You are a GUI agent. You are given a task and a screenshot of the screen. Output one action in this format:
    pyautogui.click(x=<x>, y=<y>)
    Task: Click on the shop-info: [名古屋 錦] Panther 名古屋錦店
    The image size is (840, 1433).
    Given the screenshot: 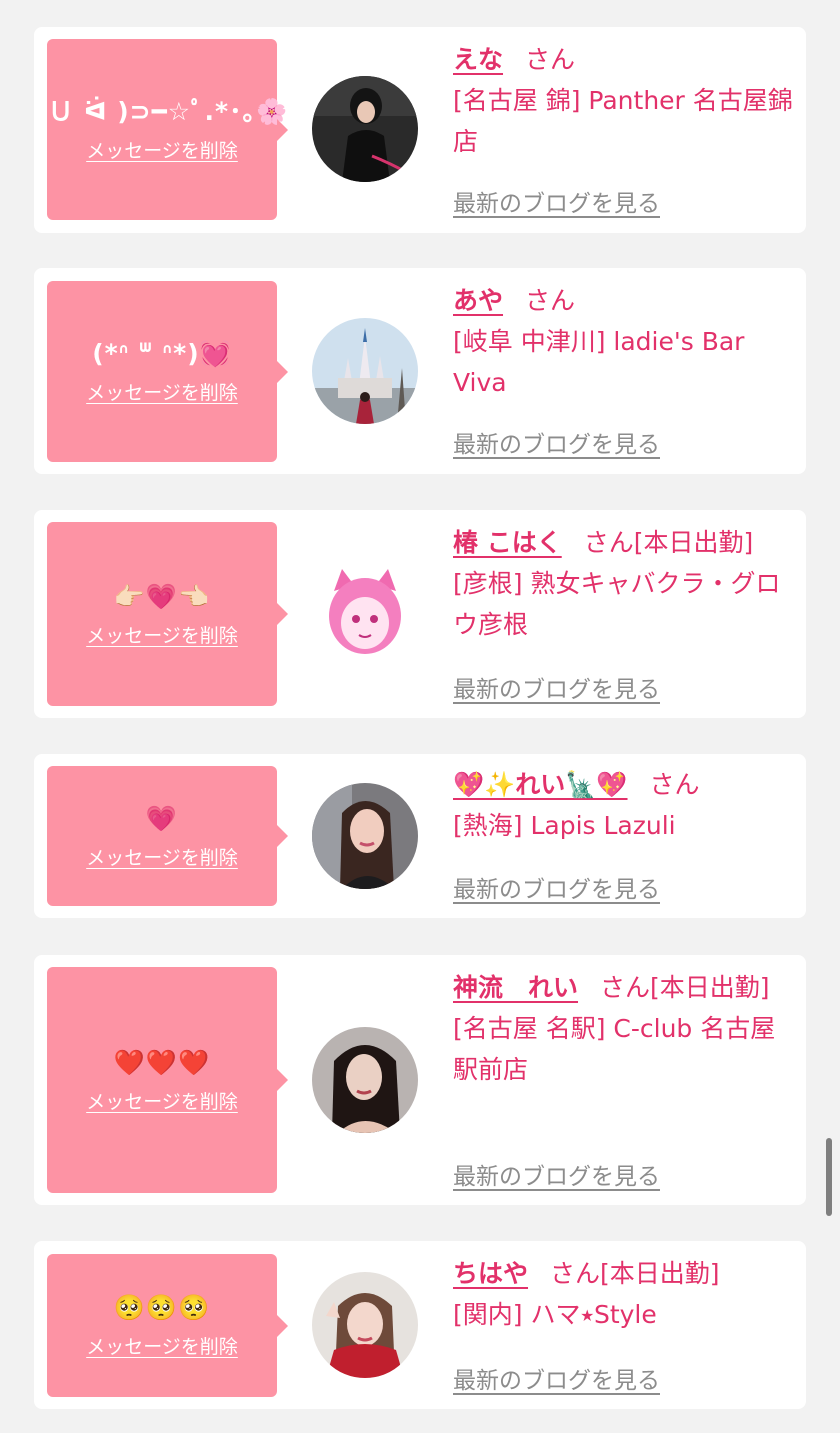 What is the action you would take?
    pyautogui.click(x=623, y=121)
    